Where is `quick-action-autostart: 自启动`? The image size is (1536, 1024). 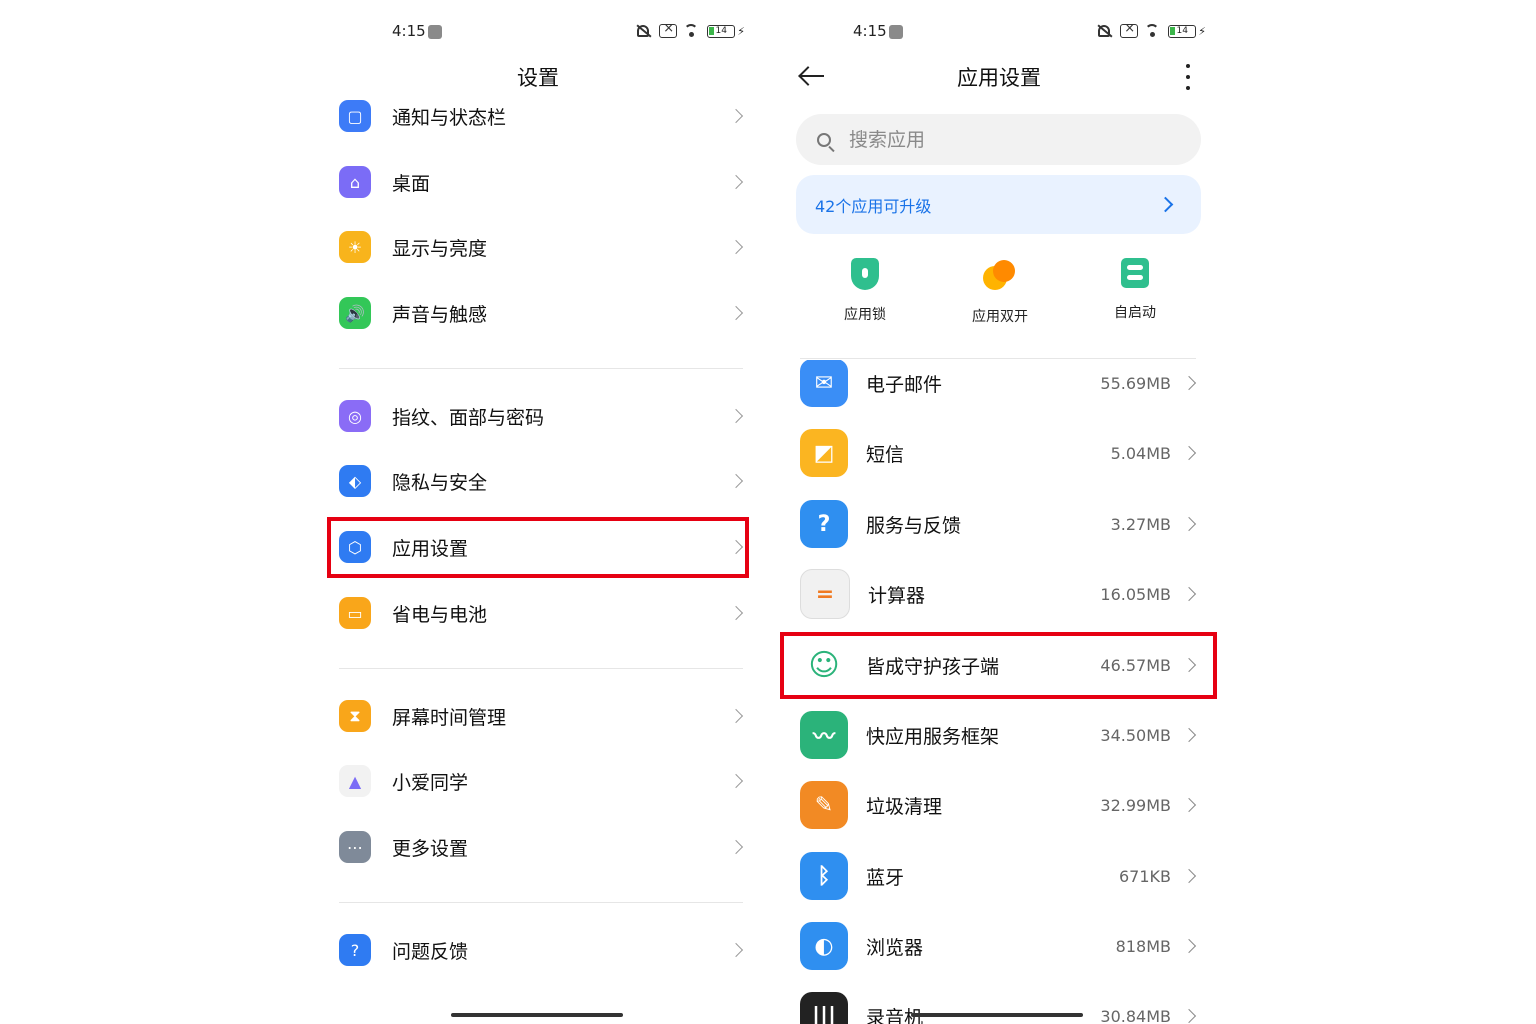 quick-action-autostart: 自启动 is located at coordinates (1135, 292).